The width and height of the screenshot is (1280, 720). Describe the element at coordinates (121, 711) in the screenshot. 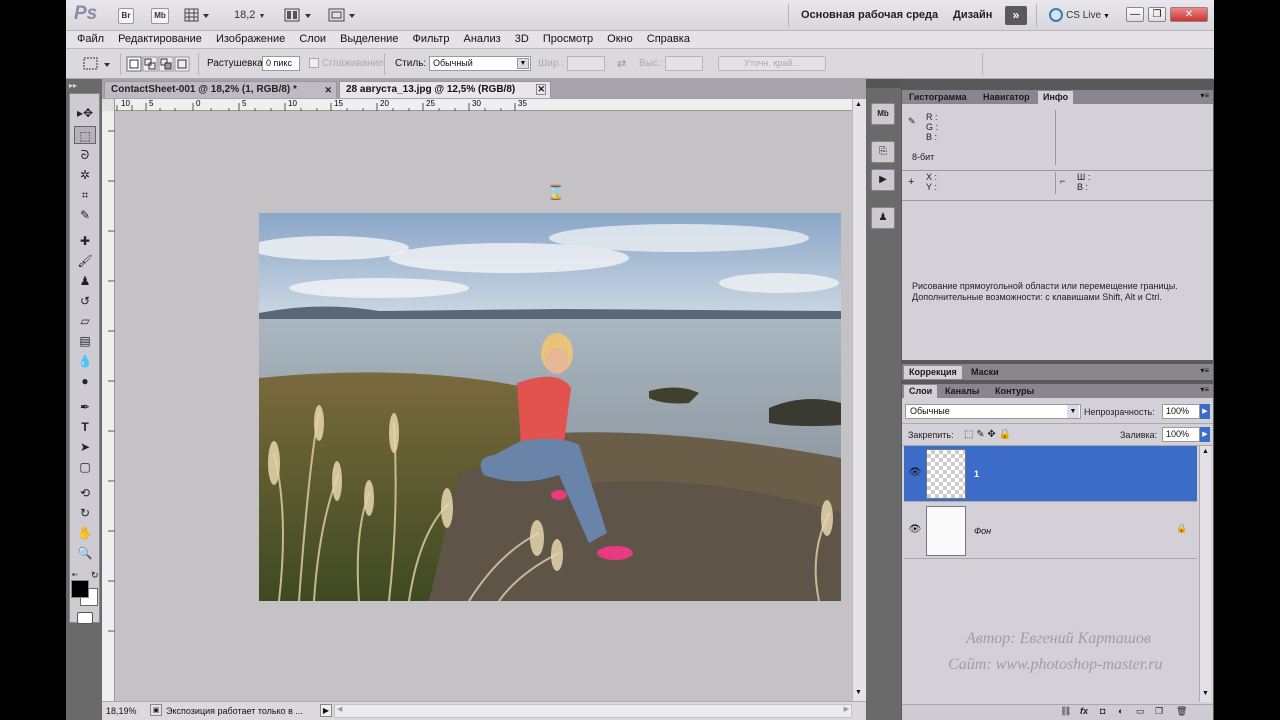

I see `status-zoom: 18,19%` at that location.